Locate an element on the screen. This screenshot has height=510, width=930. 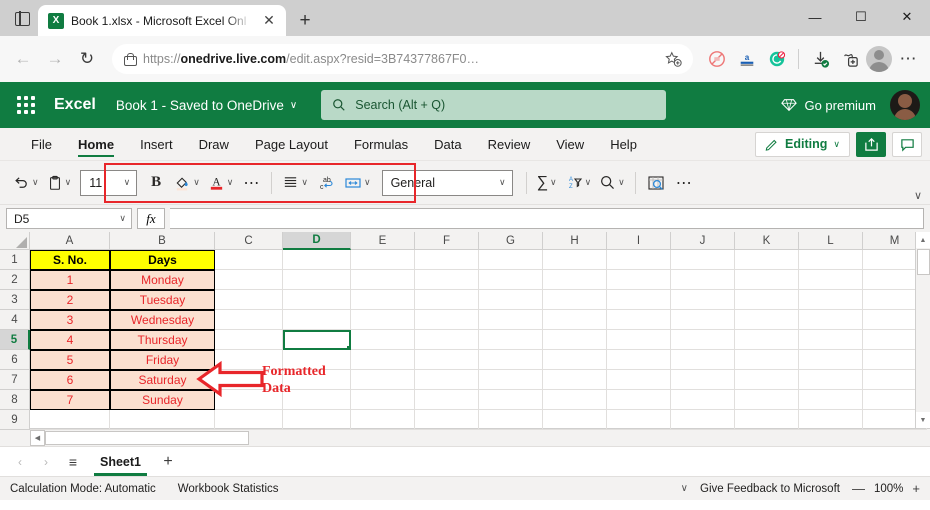
scroll-left-icon: ◀ is located at coordinates (37, 437).